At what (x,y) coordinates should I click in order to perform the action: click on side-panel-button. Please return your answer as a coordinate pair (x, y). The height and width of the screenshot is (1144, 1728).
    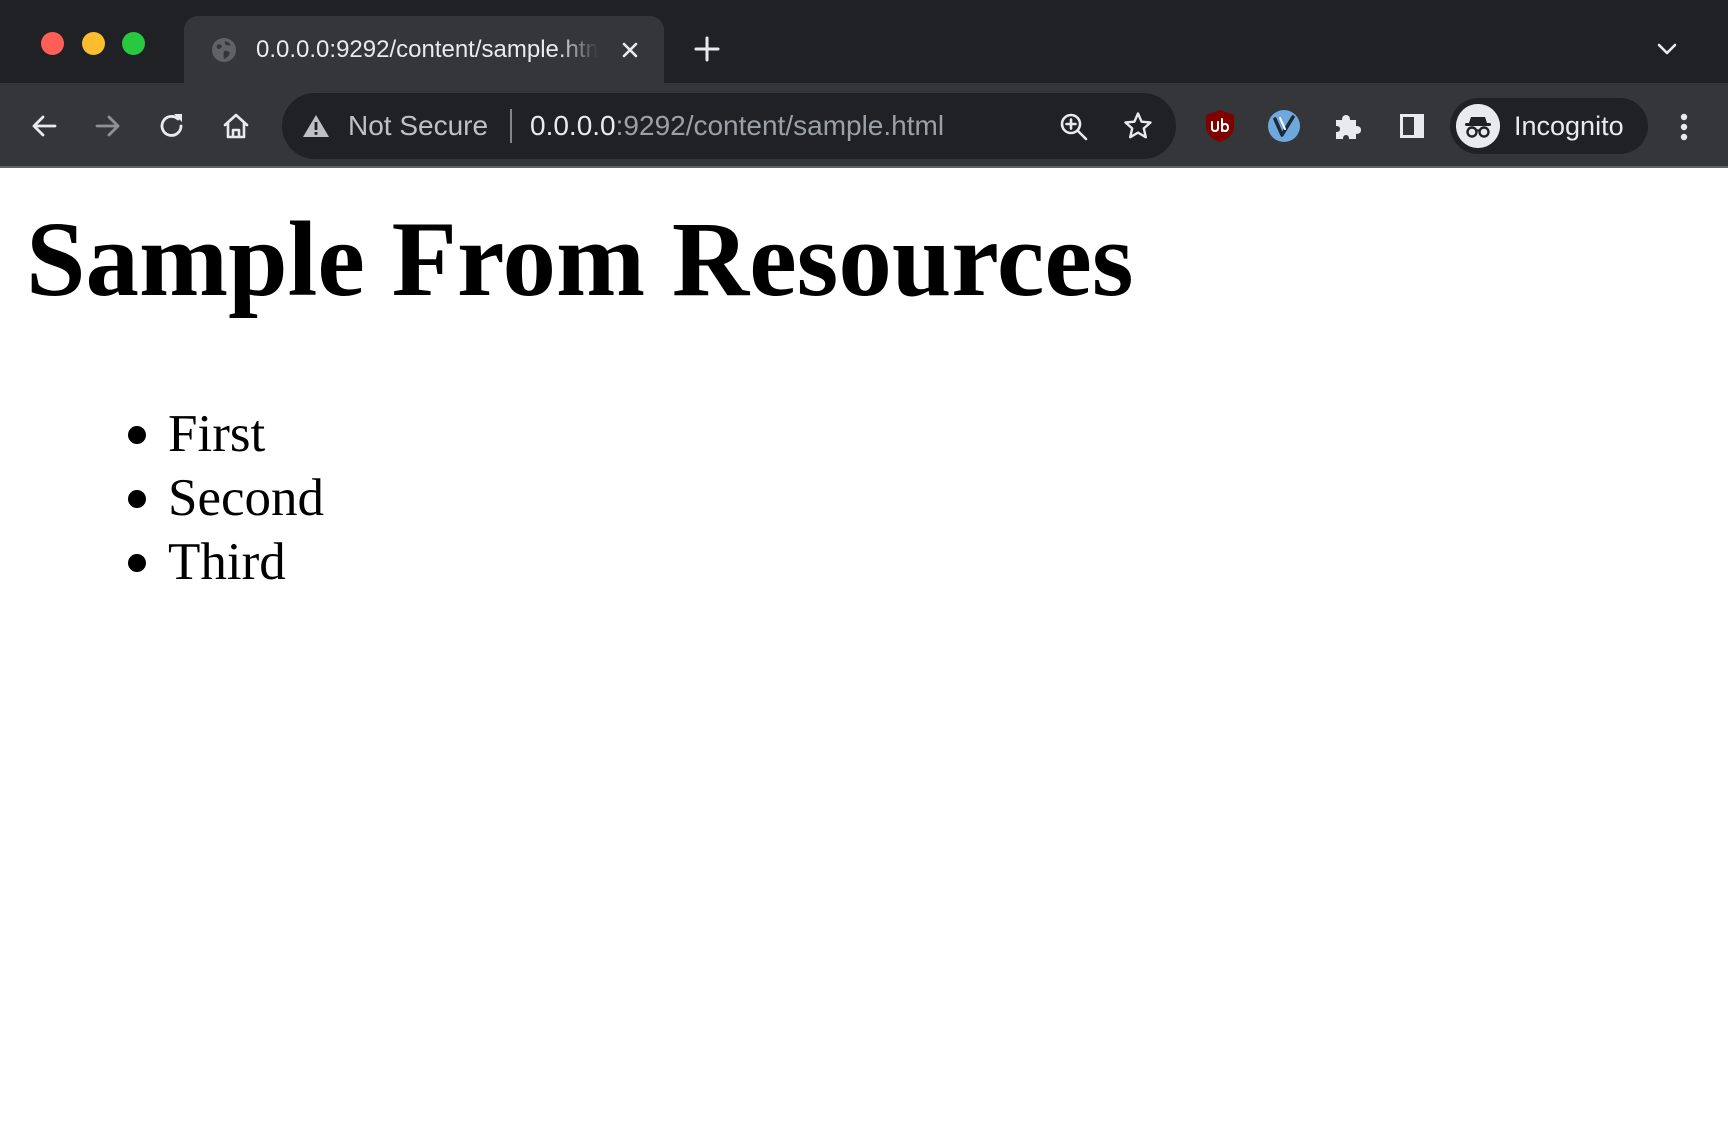
    Looking at the image, I should click on (1412, 126).